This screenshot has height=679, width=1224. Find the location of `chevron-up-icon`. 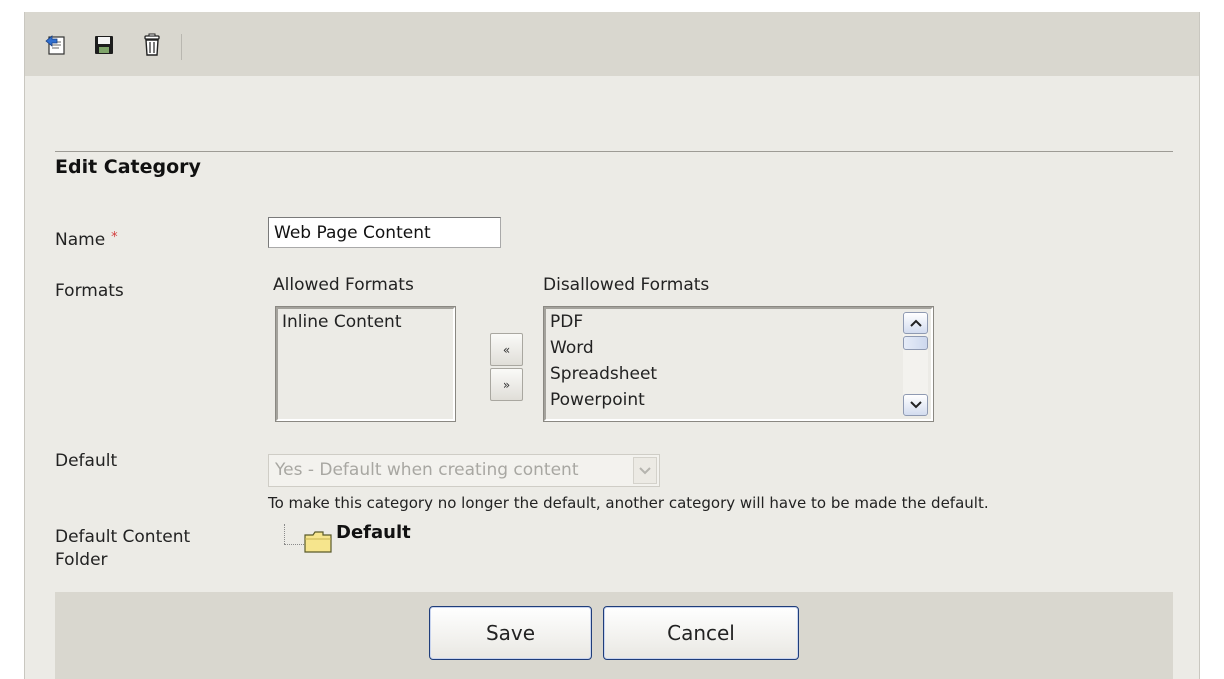

chevron-up-icon is located at coordinates (915, 323).